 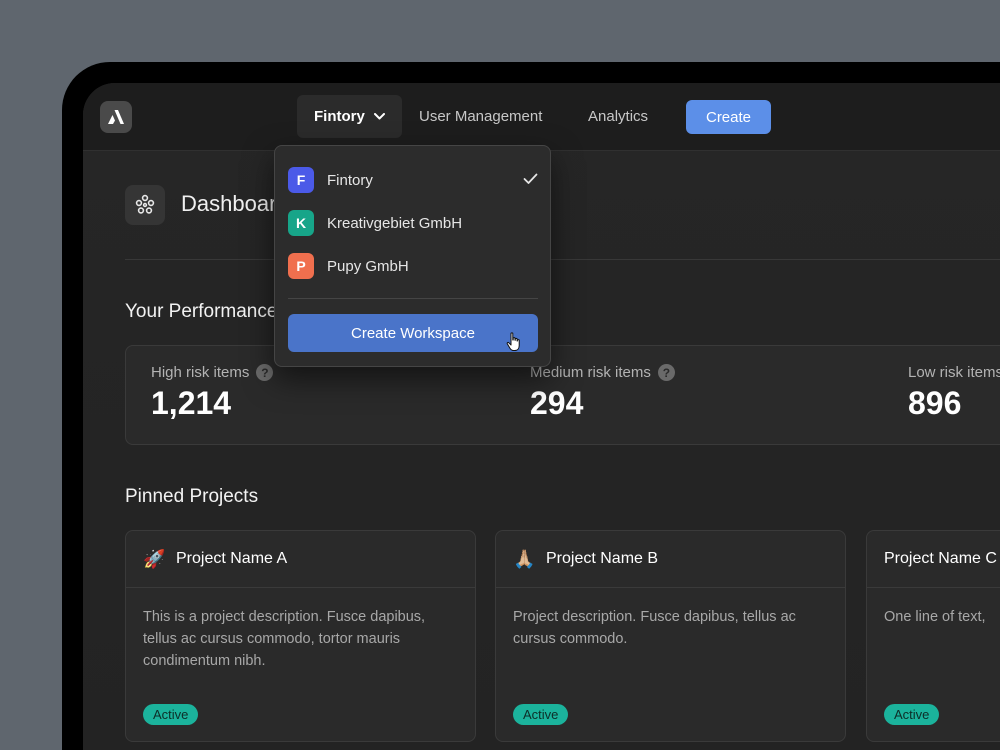 I want to click on stat-label: Medium risk items, so click(x=590, y=372).